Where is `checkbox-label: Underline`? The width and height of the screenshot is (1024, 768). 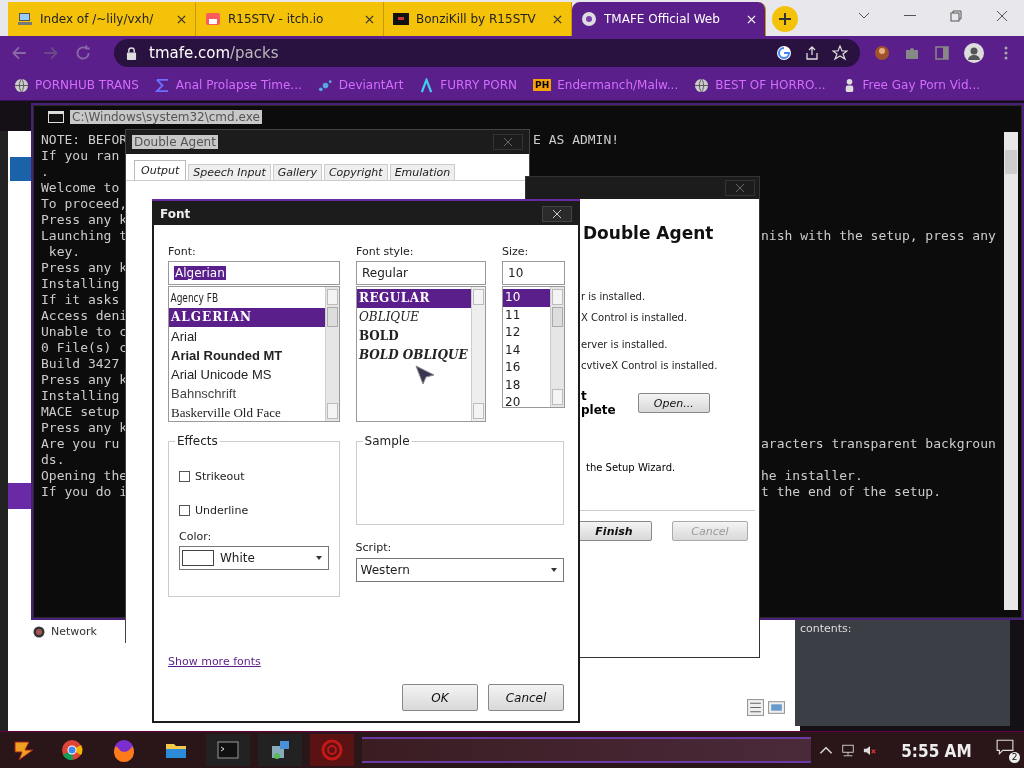 checkbox-label: Underline is located at coordinates (222, 510).